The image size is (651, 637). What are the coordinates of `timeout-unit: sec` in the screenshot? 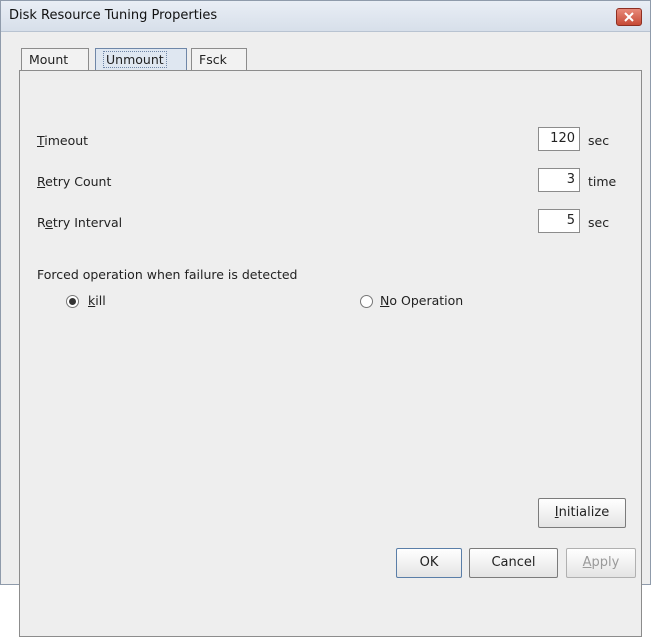 It's located at (599, 140).